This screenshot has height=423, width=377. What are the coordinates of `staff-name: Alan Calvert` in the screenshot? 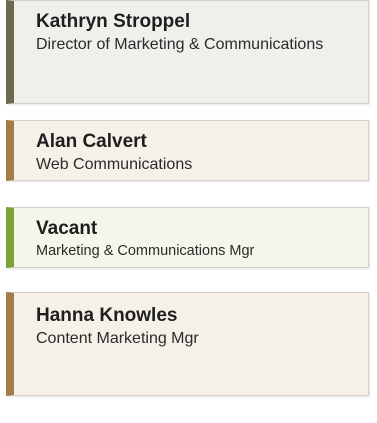 It's located at (91, 141).